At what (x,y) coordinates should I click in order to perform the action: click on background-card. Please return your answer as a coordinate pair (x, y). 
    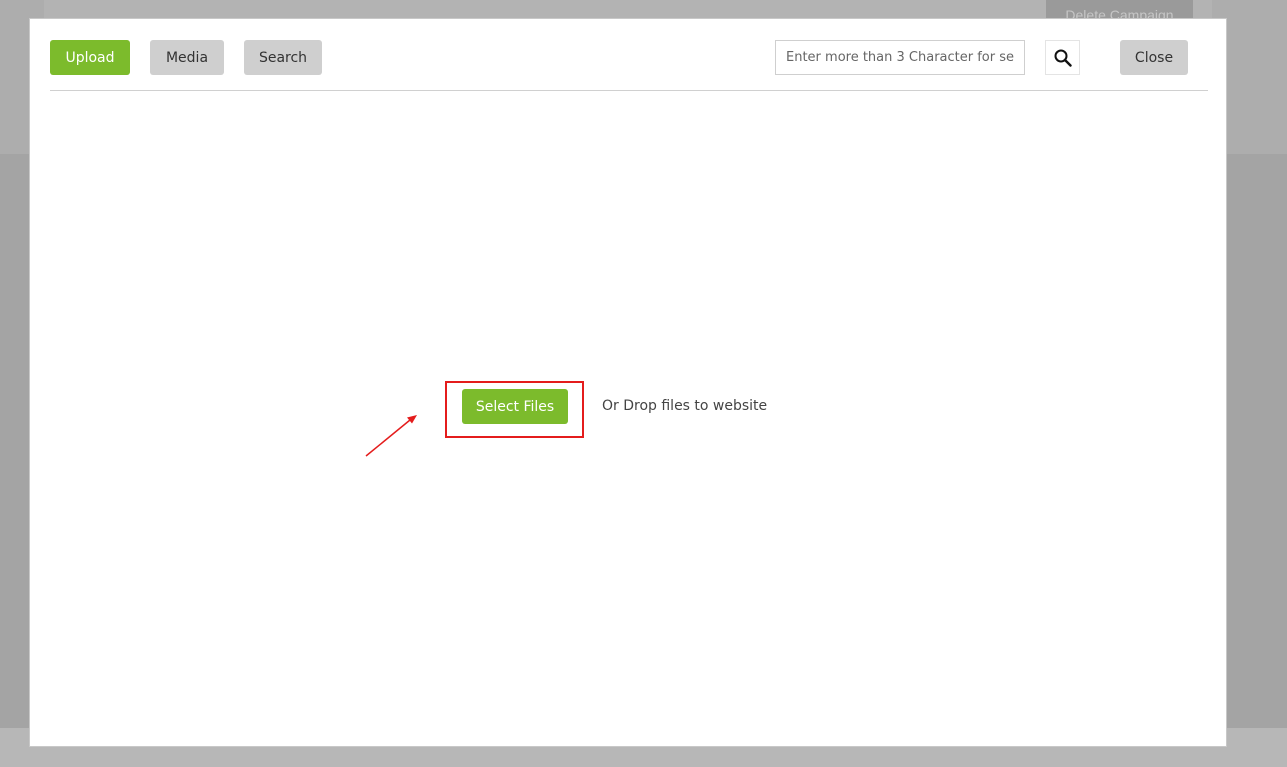
    Looking at the image, I should click on (628, 9).